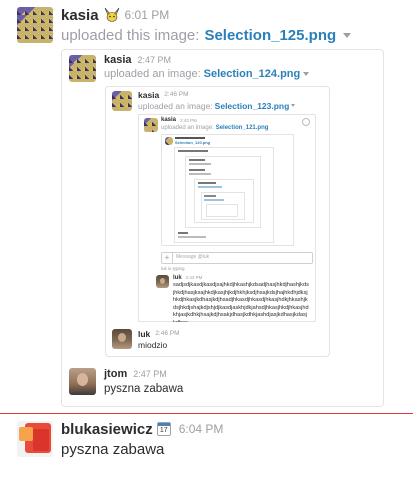 Image resolution: width=413 pixels, height=479 pixels. Describe the element at coordinates (201, 429) in the screenshot. I see `timestamp: 6:04 PM` at that location.